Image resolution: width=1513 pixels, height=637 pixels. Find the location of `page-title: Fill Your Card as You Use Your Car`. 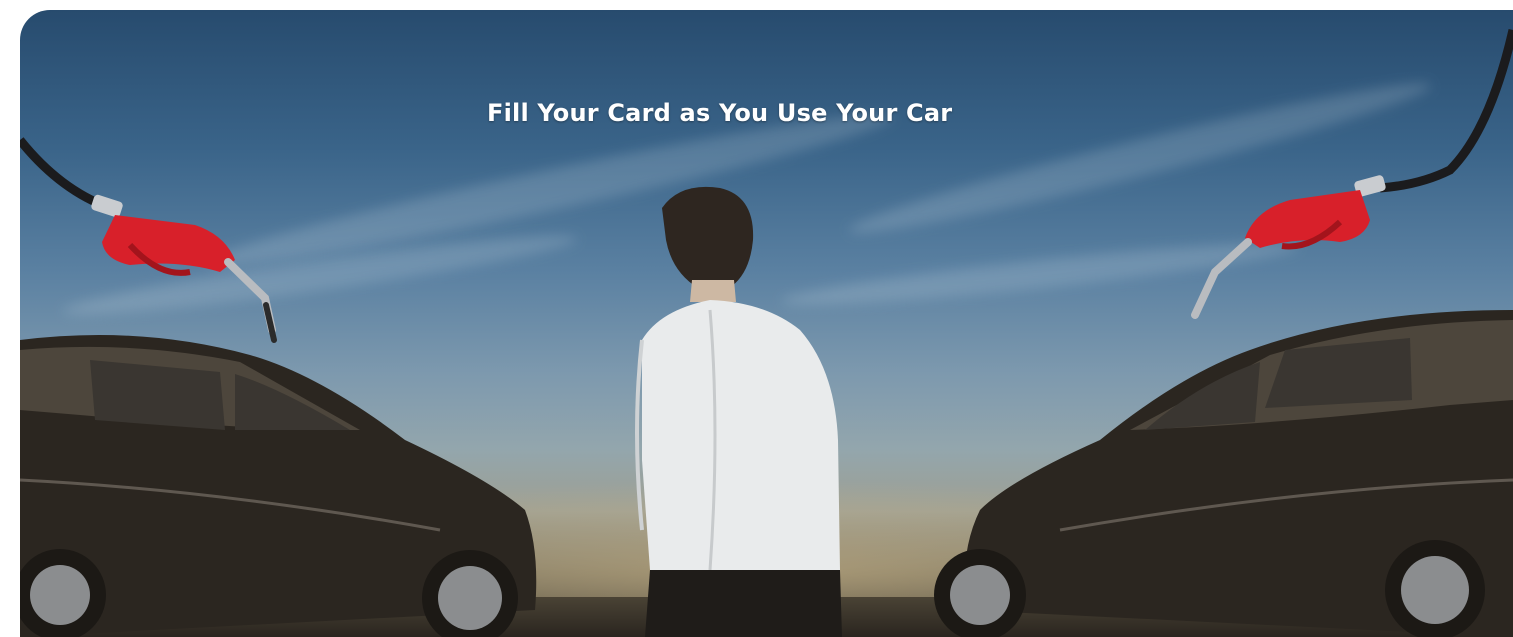

page-title: Fill Your Card as You Use Your Car is located at coordinates (720, 113).